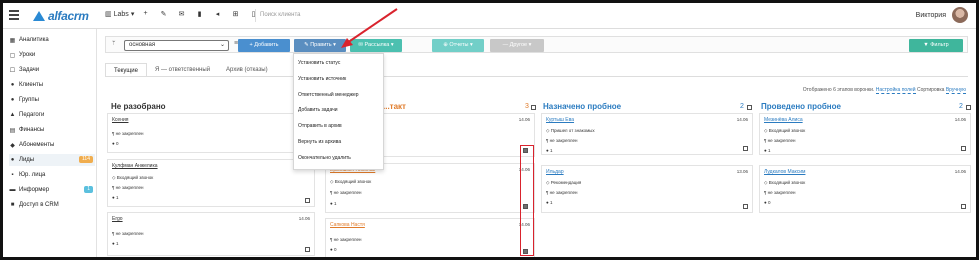  Describe the element at coordinates (176, 45) in the screenshot. I see `pipeline-select: основная ⌄` at that location.